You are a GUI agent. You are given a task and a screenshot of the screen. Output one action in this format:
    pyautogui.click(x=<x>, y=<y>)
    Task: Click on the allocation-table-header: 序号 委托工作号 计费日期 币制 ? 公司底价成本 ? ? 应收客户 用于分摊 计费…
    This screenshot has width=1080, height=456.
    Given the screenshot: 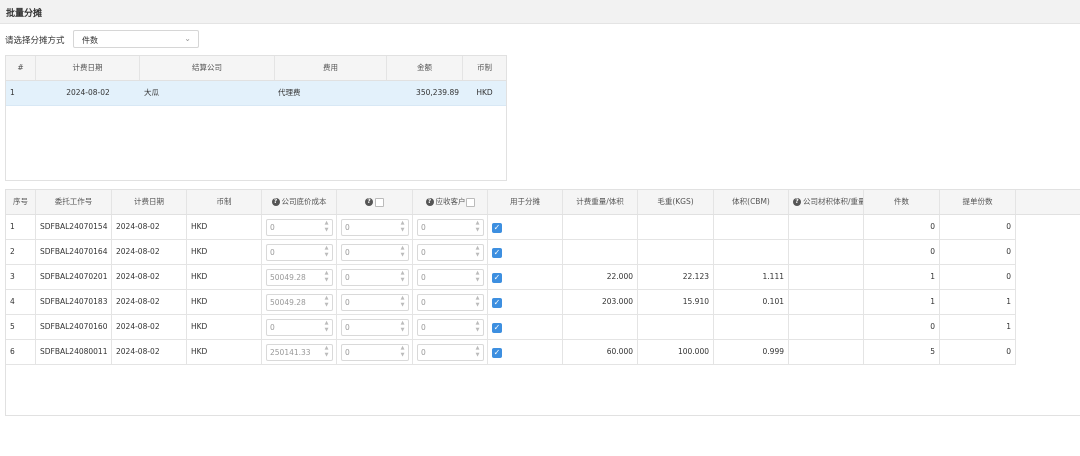 What is the action you would take?
    pyautogui.click(x=543, y=202)
    